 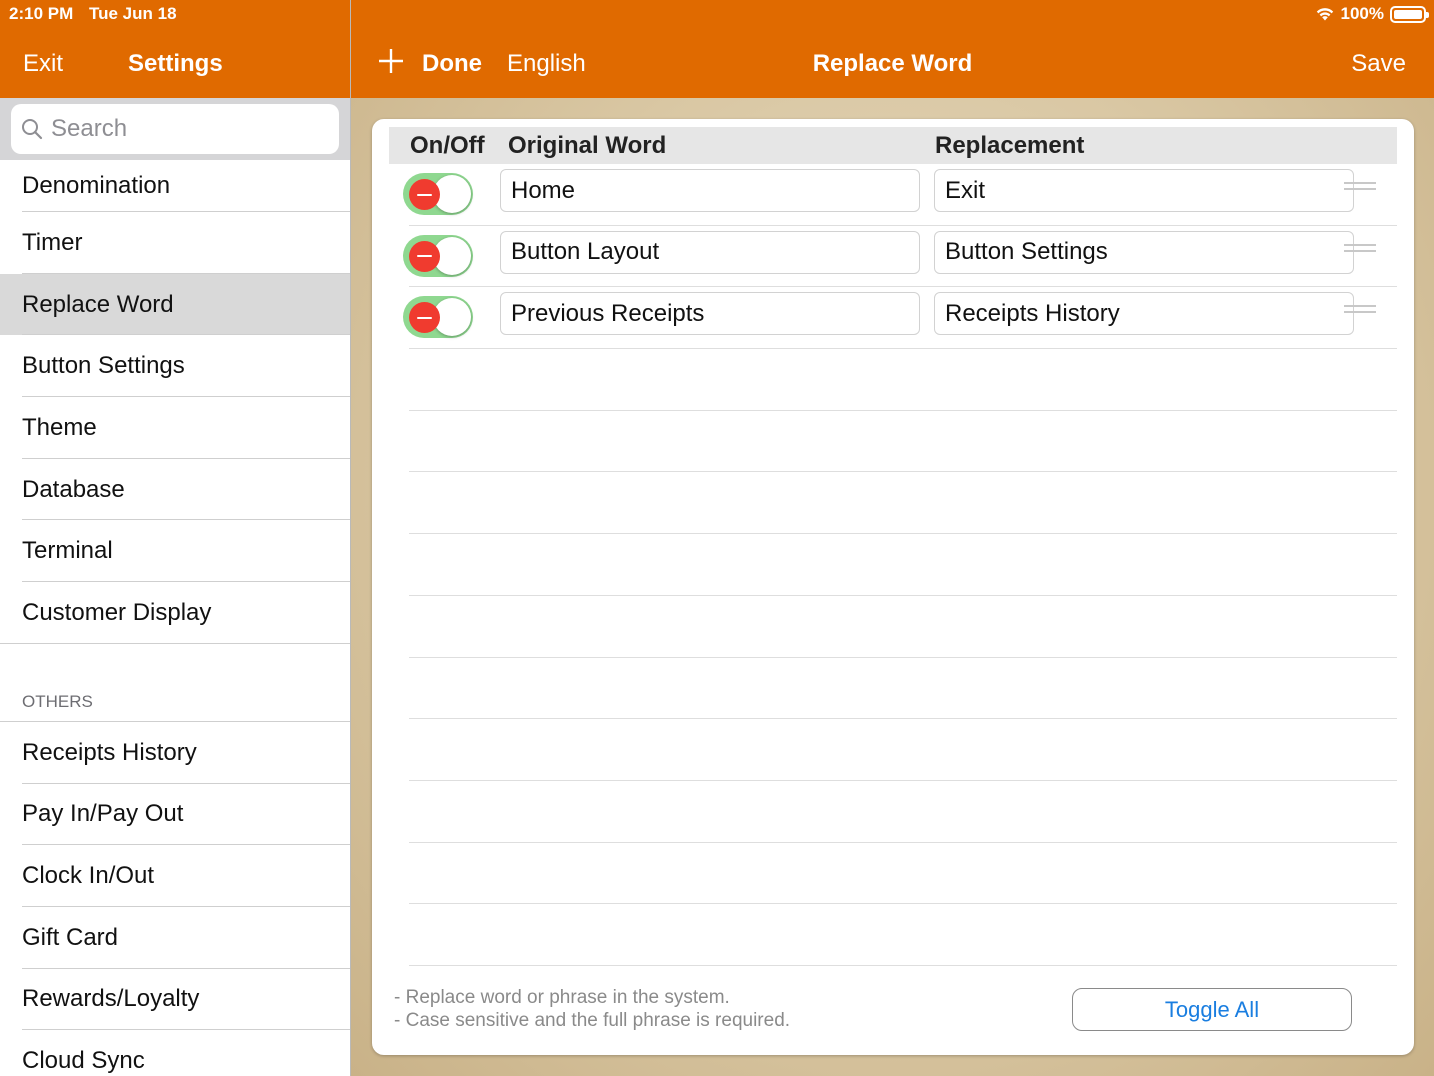 I want to click on sidebar-item-receipts-history: Receipts History, so click(x=175, y=753).